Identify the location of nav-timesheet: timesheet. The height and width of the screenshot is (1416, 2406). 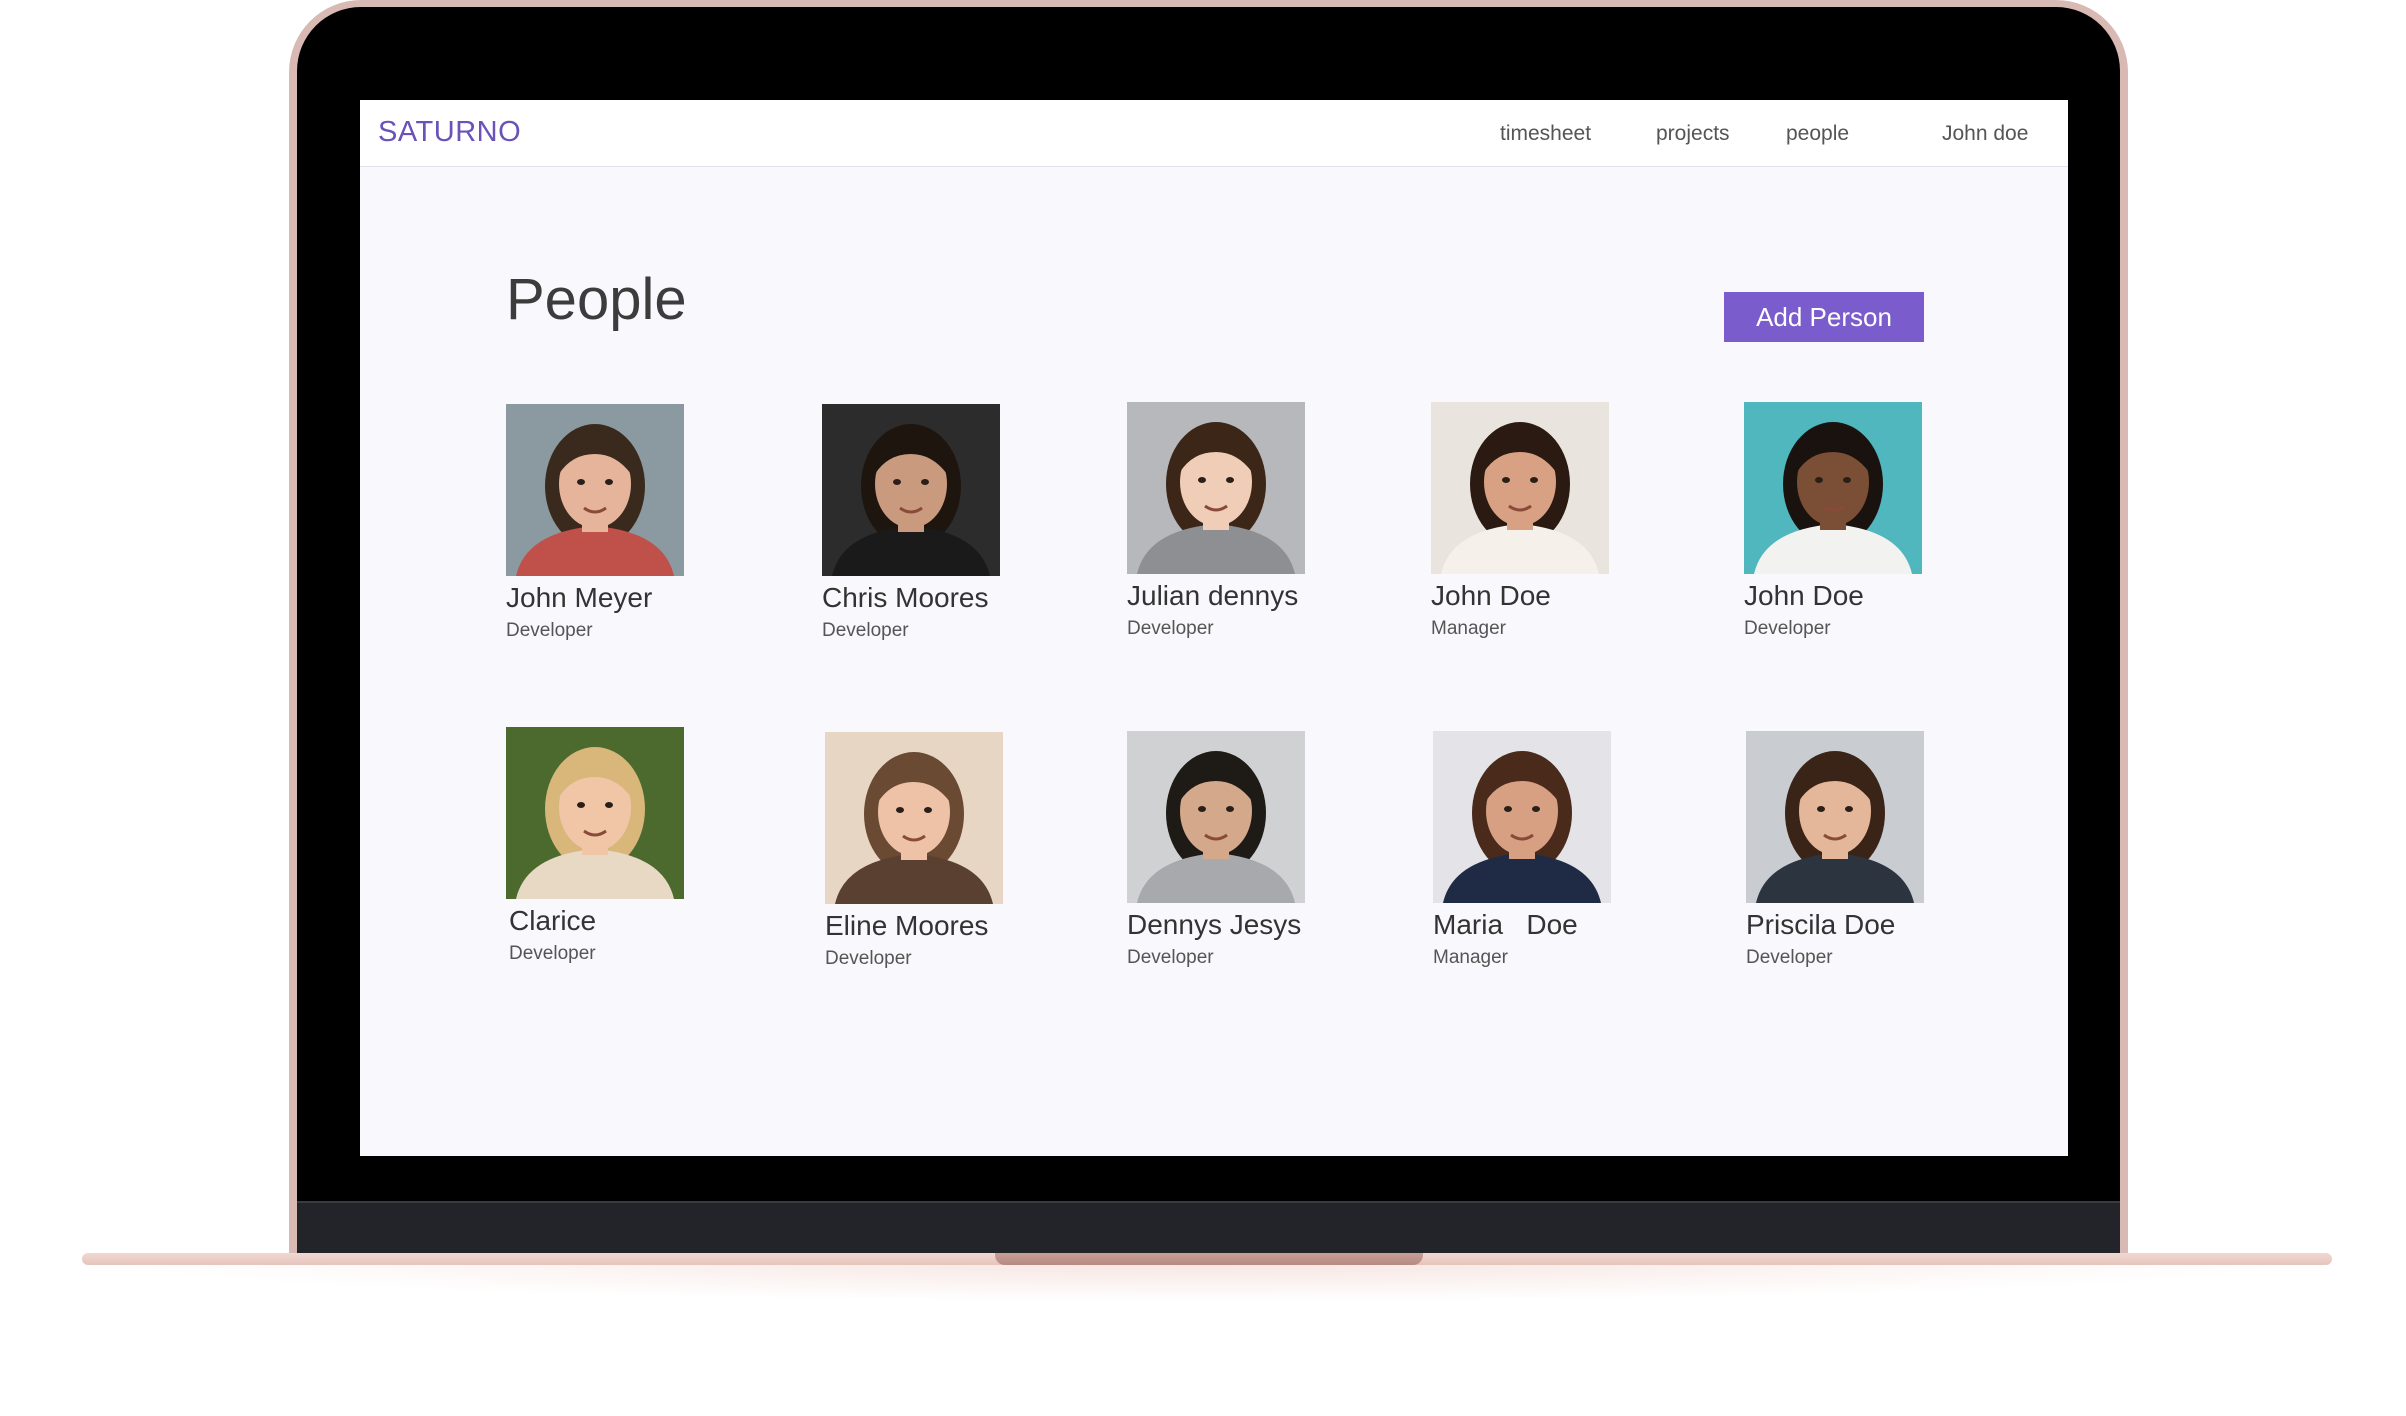
(1545, 134).